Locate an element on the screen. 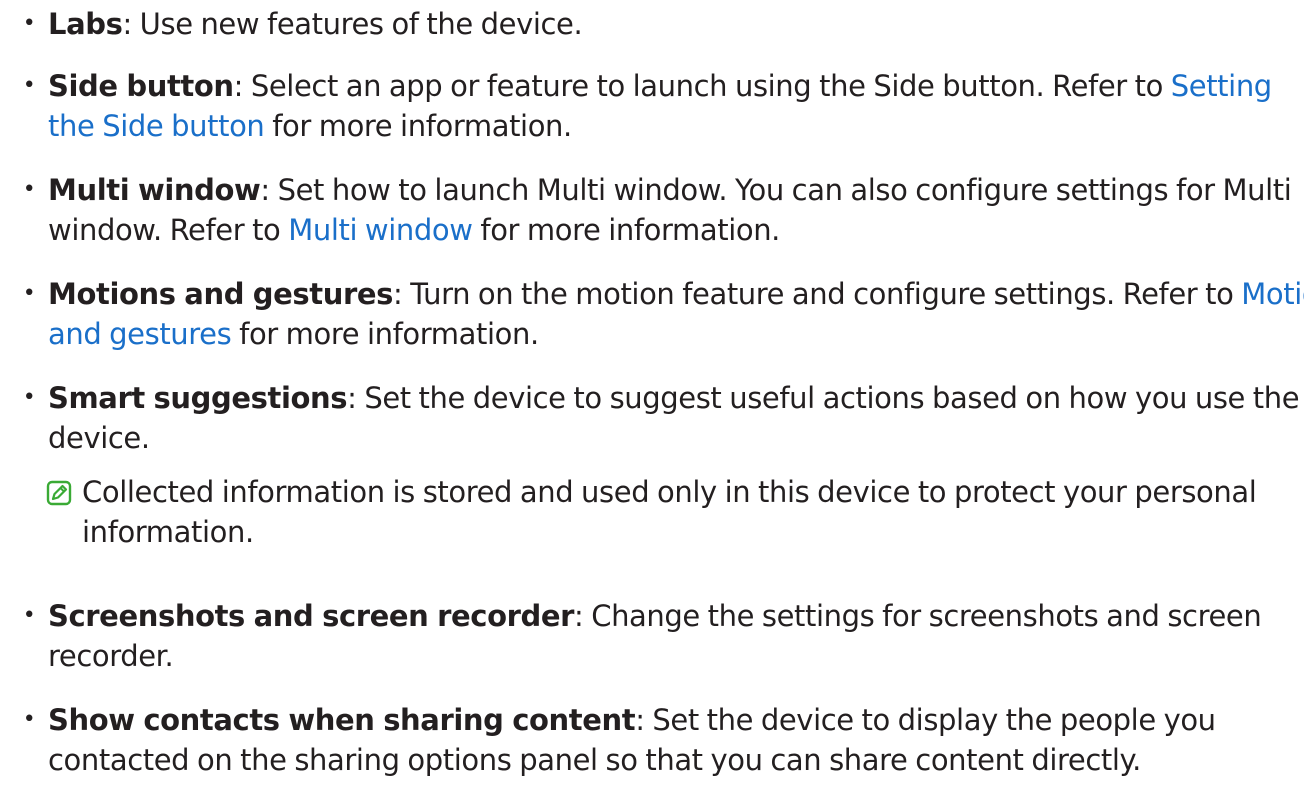 The width and height of the screenshot is (1304, 803). term-labs: Labs is located at coordinates (85, 24).